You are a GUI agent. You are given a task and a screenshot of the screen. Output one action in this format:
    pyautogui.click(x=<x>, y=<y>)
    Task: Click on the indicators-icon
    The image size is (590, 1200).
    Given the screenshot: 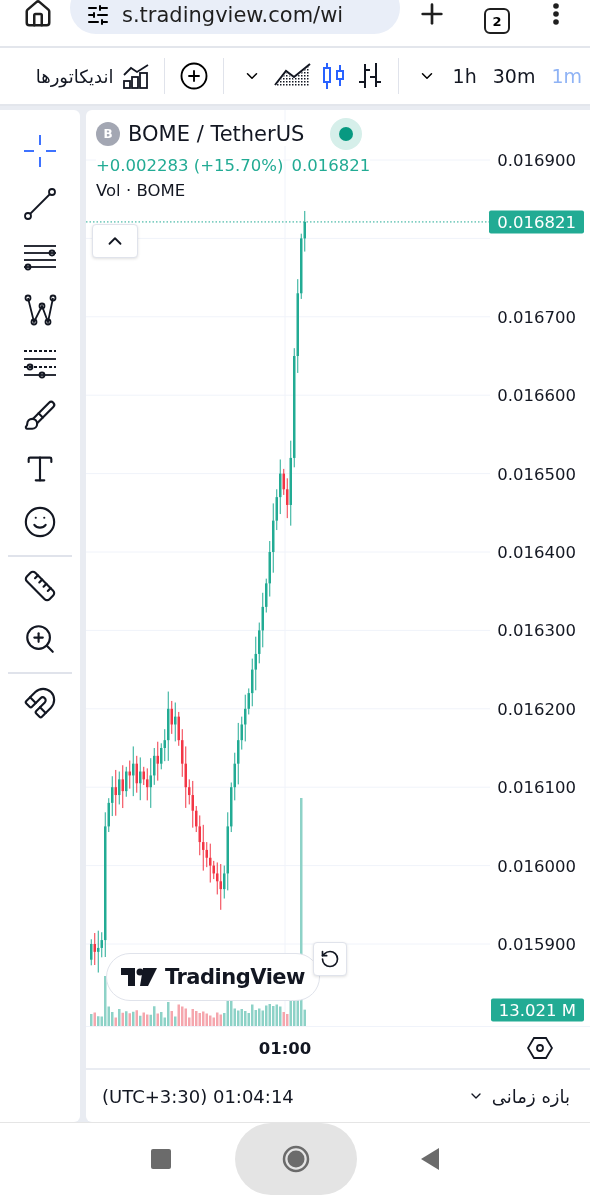 What is the action you would take?
    pyautogui.click(x=135, y=76)
    